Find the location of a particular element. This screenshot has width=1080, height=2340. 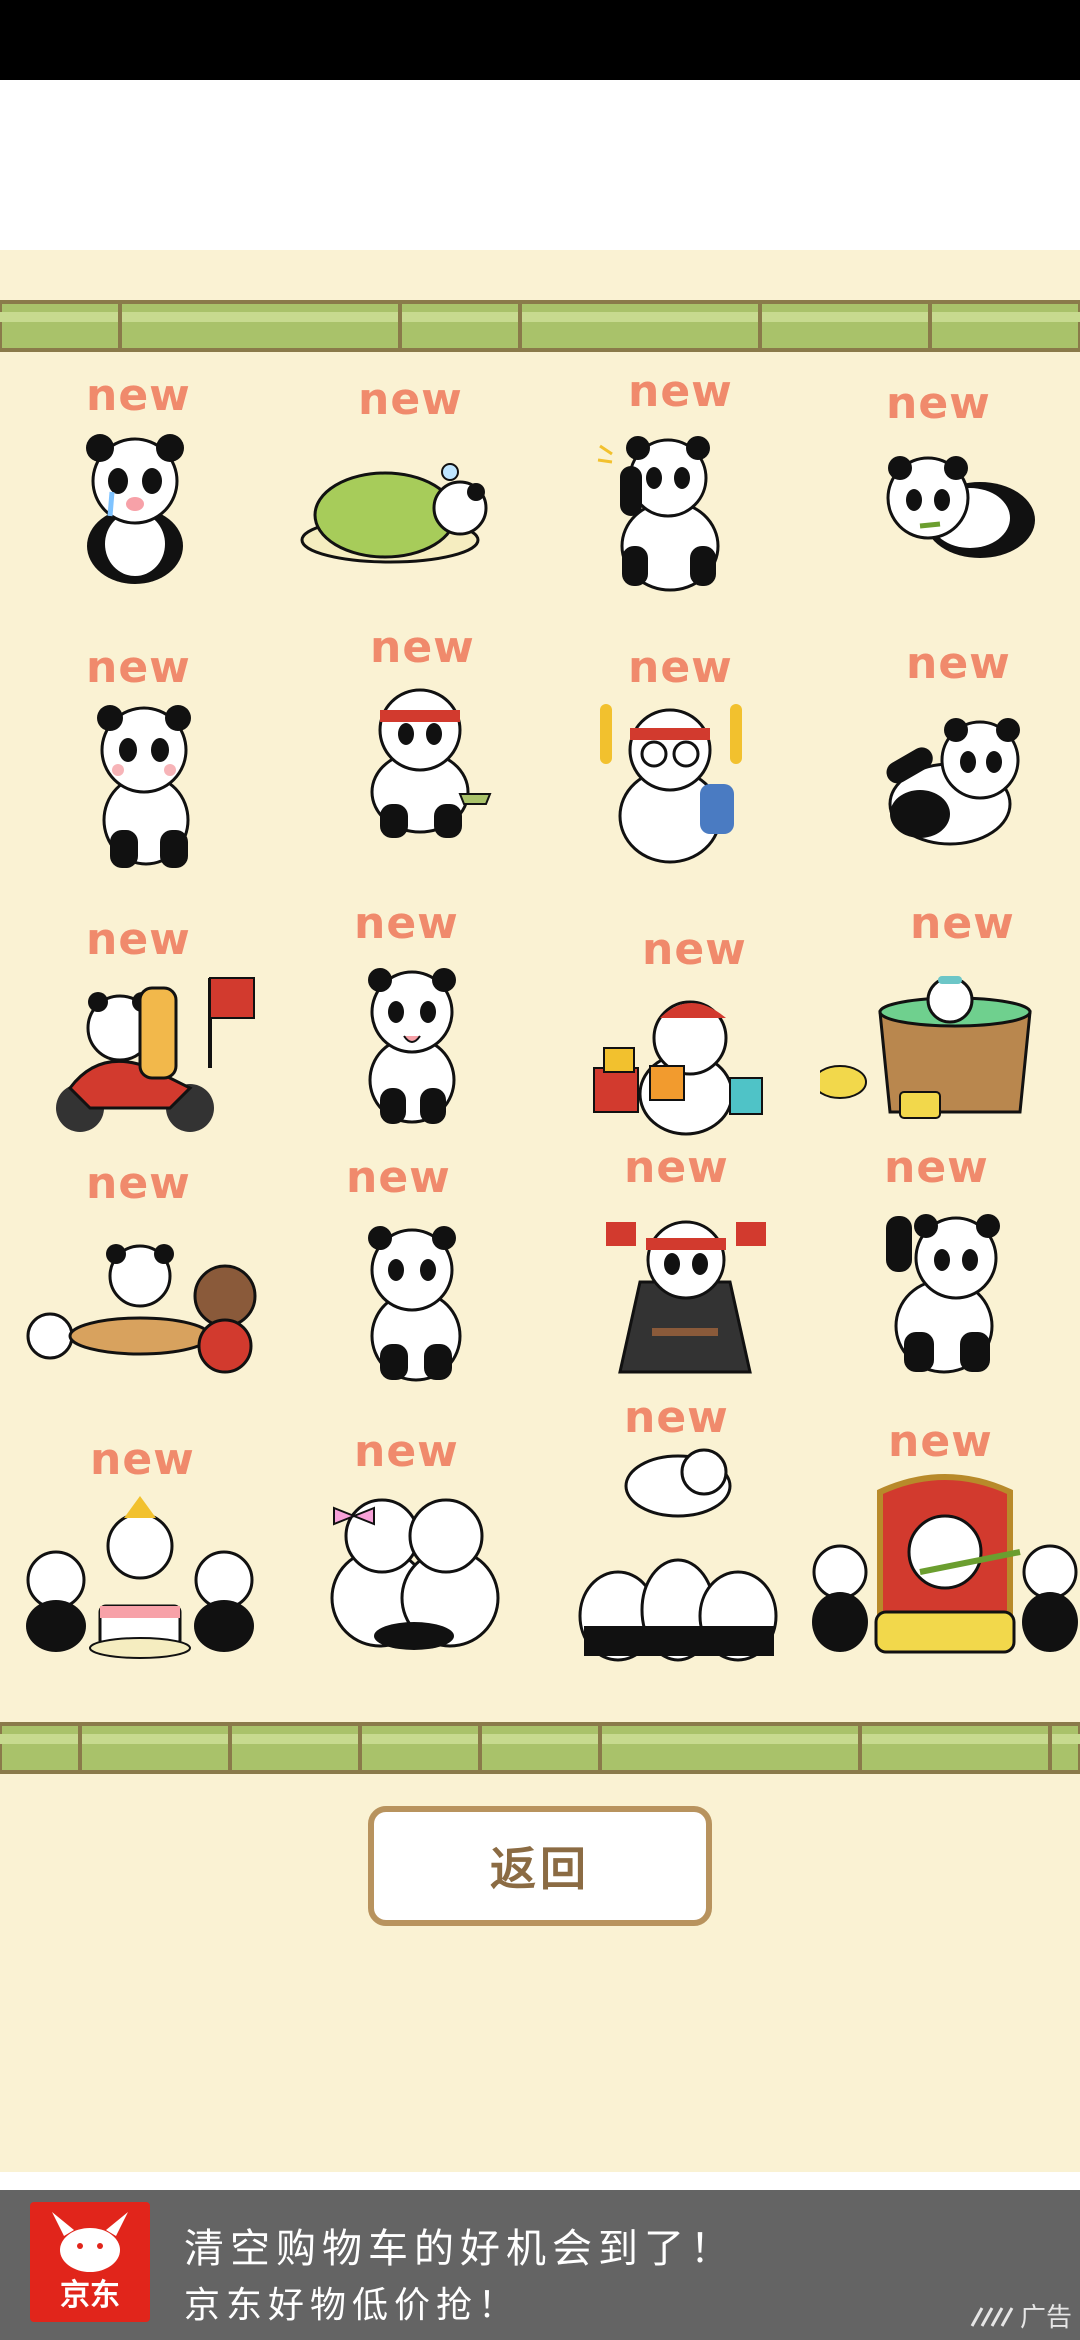

panda-raising-paw-sticker is located at coordinates (943, 1294).